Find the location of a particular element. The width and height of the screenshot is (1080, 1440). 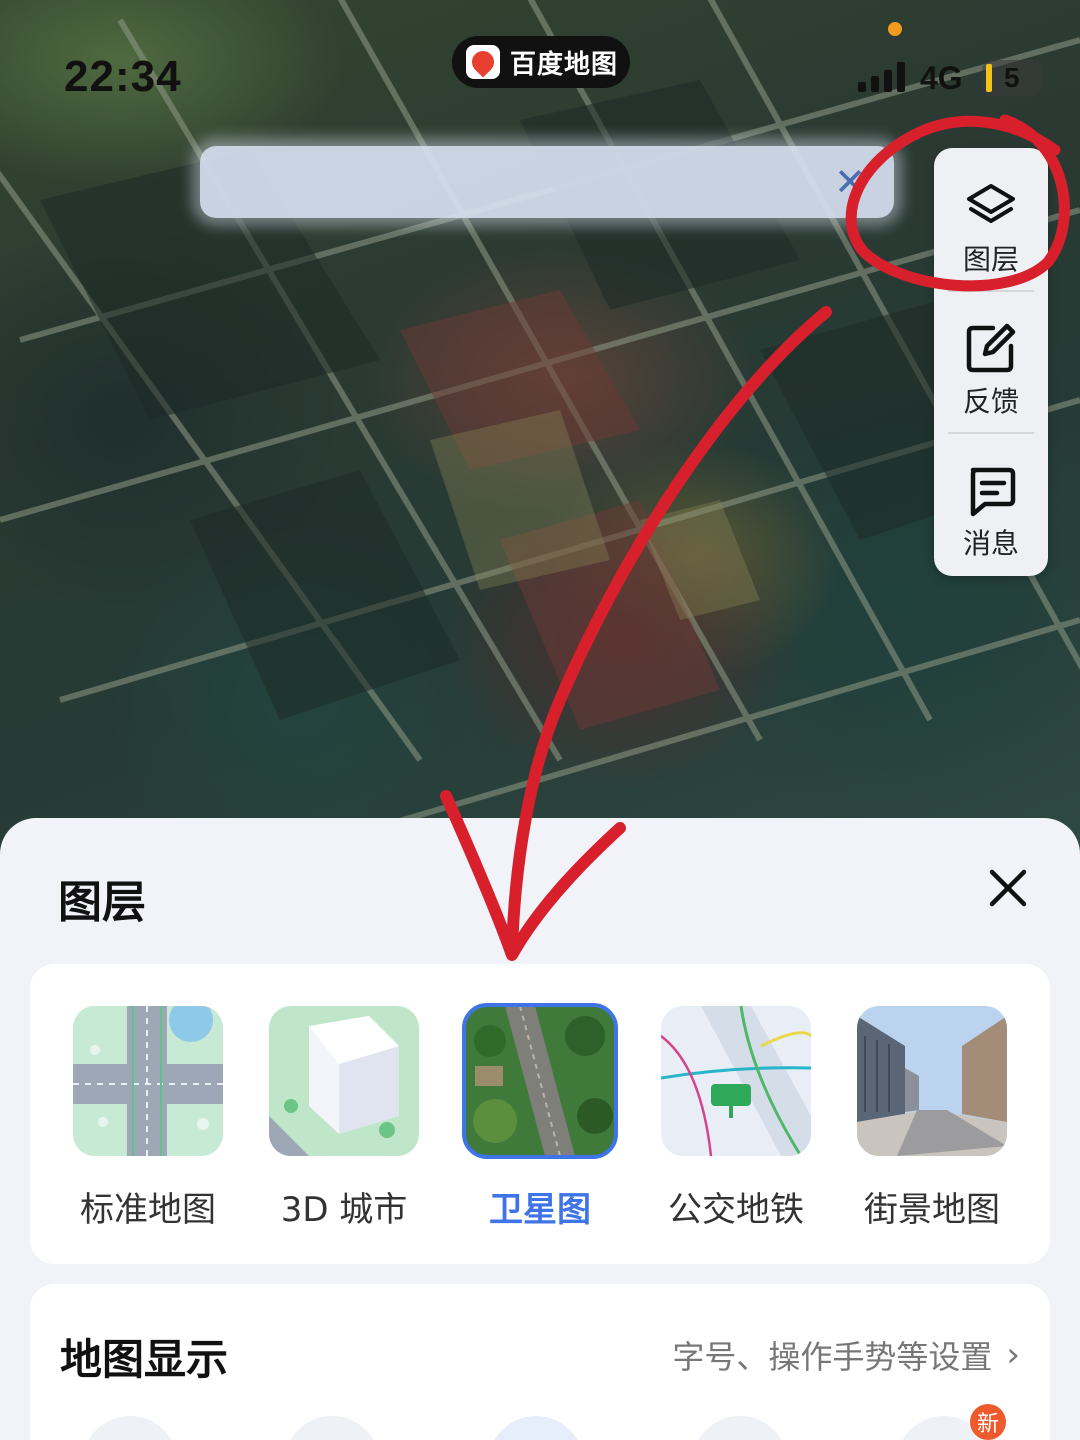

layer-label: 公交地铁 is located at coordinates (736, 1210).